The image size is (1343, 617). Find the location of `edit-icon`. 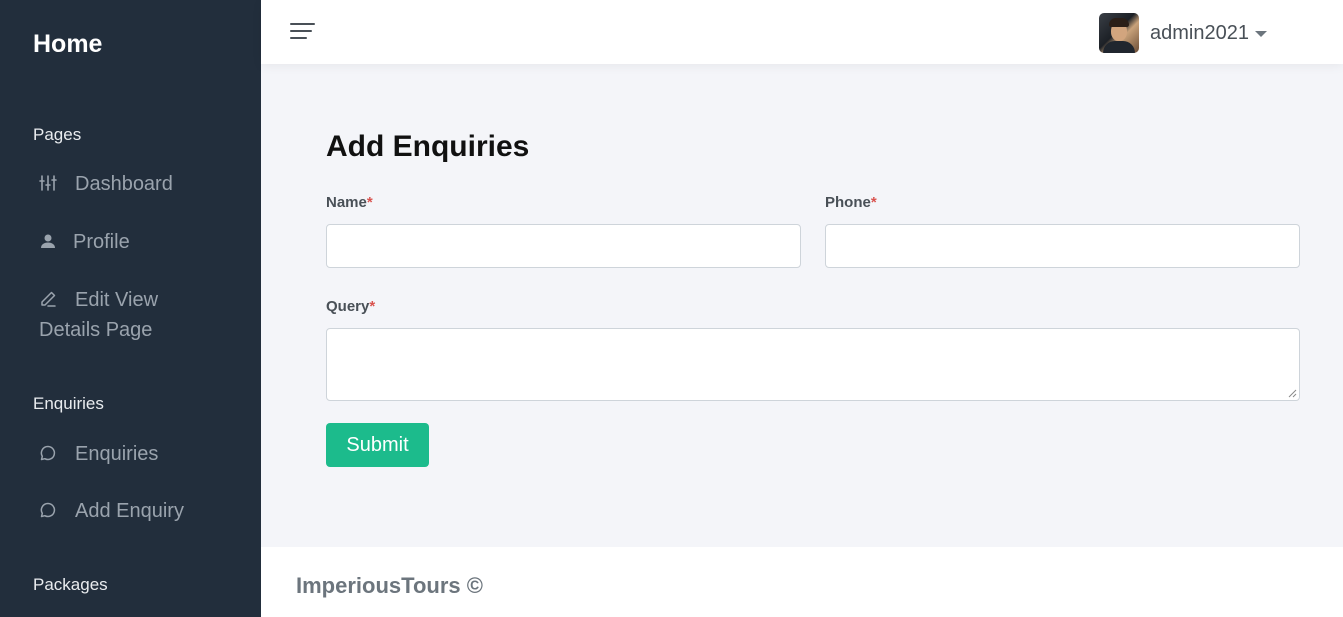

edit-icon is located at coordinates (48, 299).